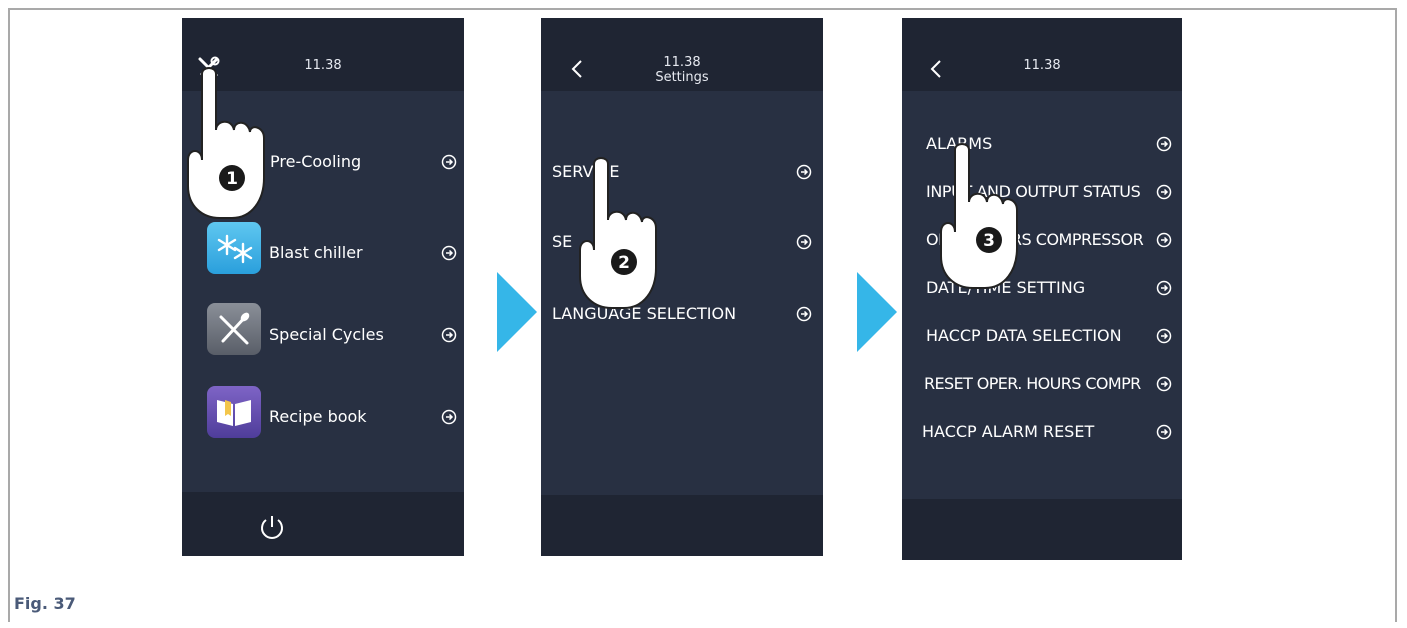 This screenshot has width=1407, height=628. What do you see at coordinates (1024, 335) in the screenshot?
I see `menu-item-label: HACCP DATA SELECTION` at bounding box center [1024, 335].